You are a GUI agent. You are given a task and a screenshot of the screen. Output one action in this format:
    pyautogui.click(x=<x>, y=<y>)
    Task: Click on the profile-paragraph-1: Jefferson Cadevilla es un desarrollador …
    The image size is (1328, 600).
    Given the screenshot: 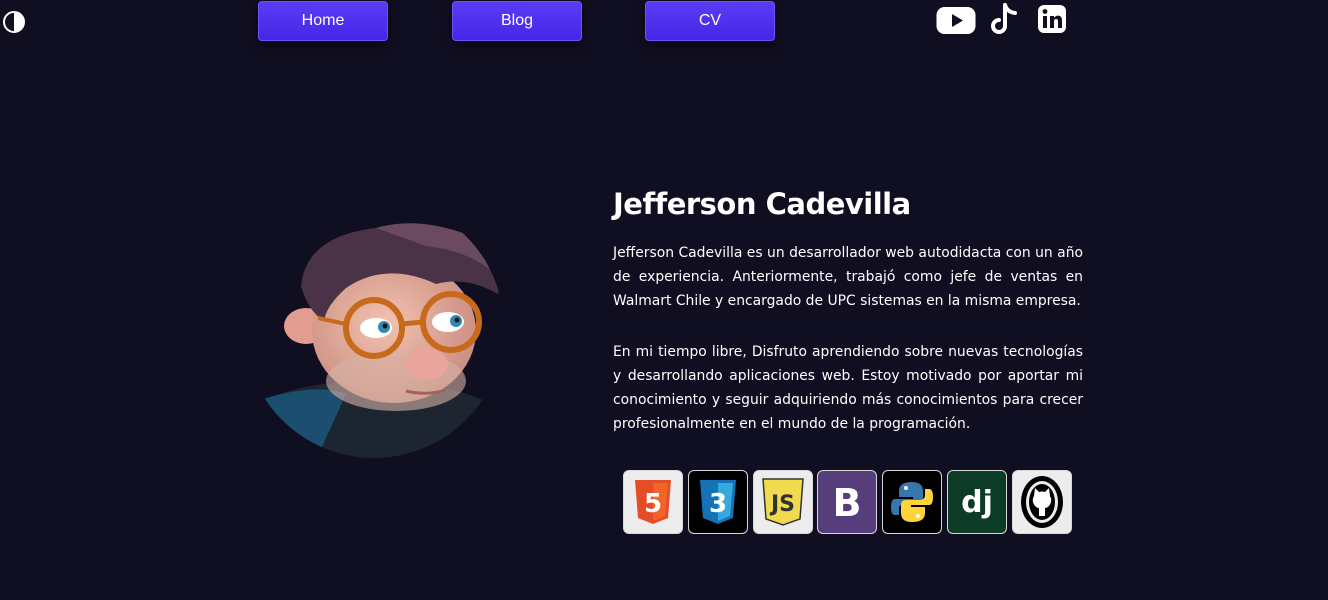 What is the action you would take?
    pyautogui.click(x=848, y=277)
    